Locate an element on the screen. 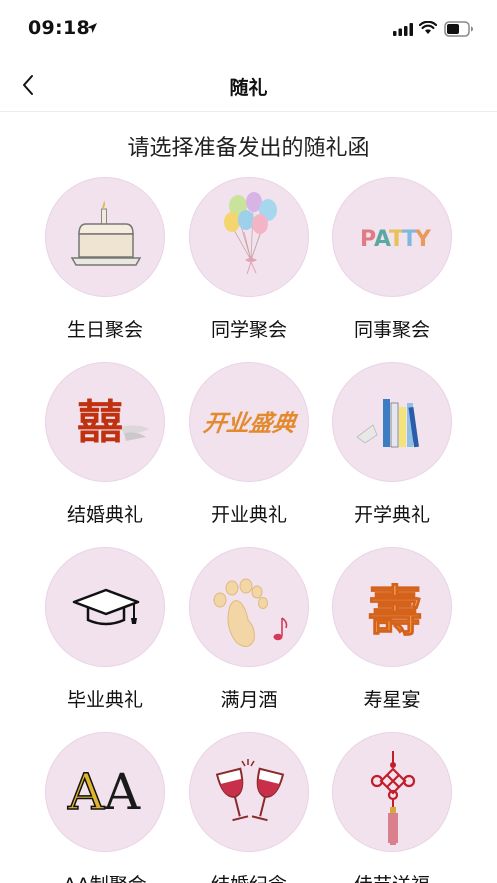 The width and height of the screenshot is (497, 883). tile-circle: 囍 is located at coordinates (105, 422).